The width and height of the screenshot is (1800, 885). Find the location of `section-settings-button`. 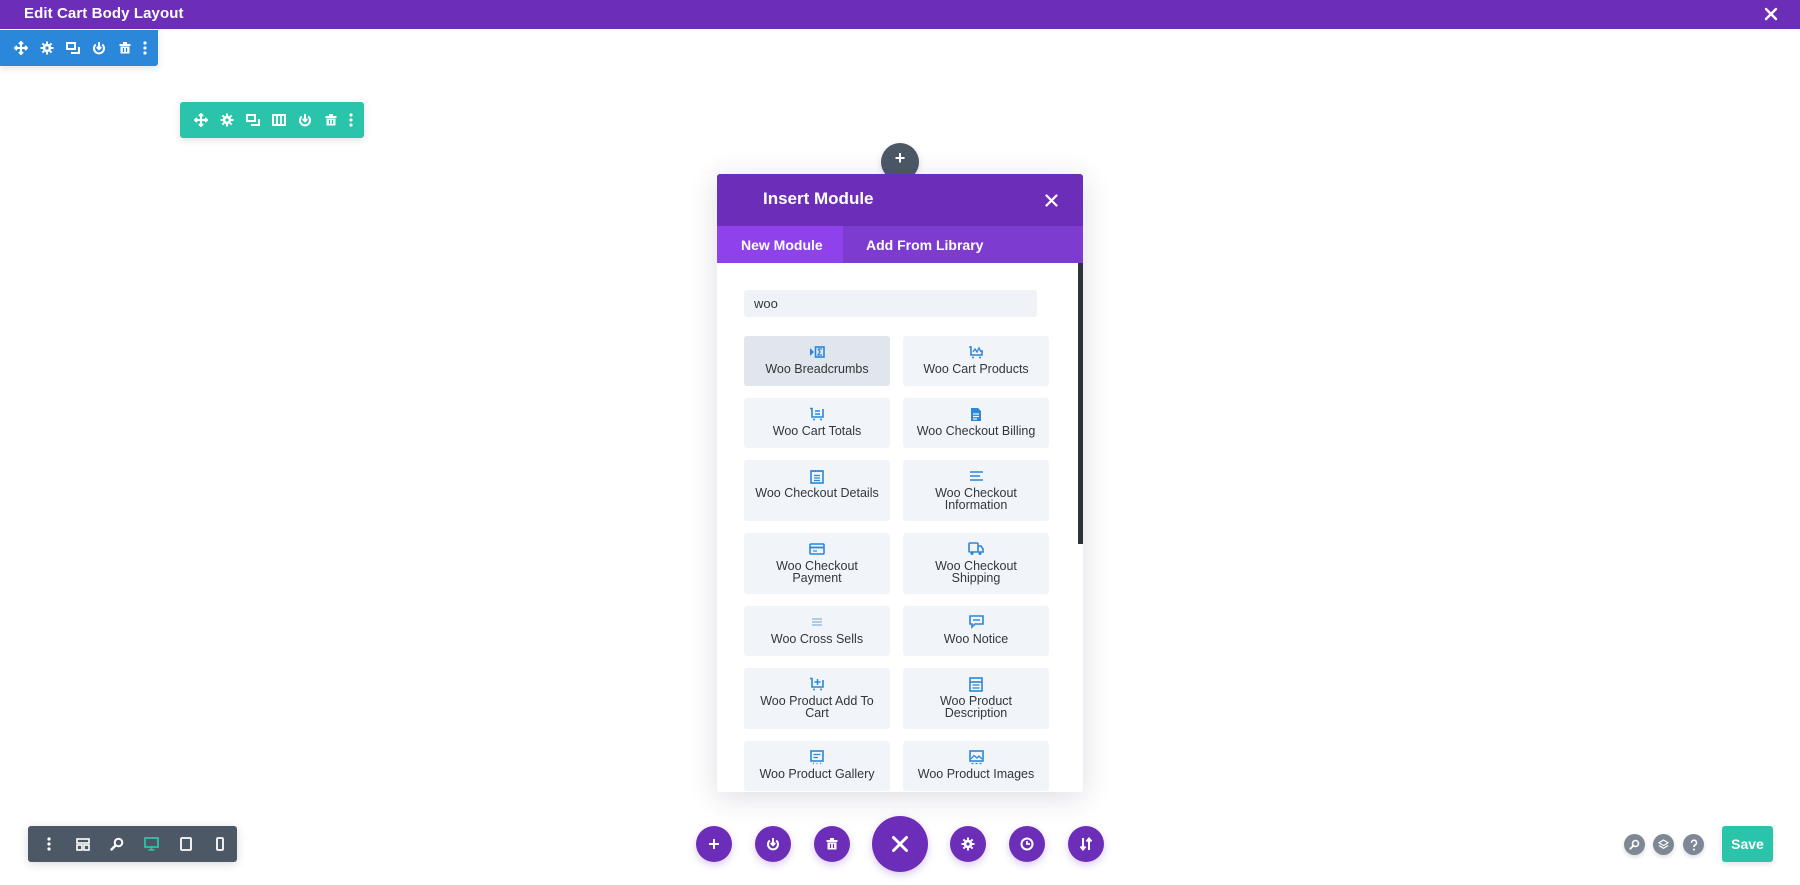

section-settings-button is located at coordinates (47, 48).